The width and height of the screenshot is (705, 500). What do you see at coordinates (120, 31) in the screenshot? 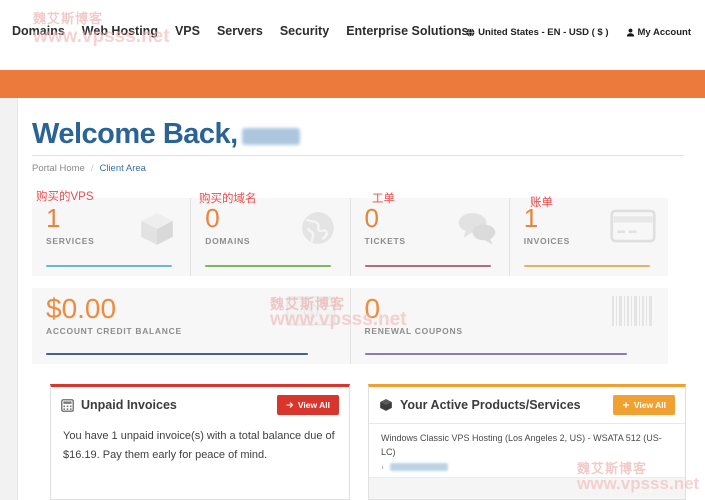
I see `nav-item-web-hosting: Web Hosting` at bounding box center [120, 31].